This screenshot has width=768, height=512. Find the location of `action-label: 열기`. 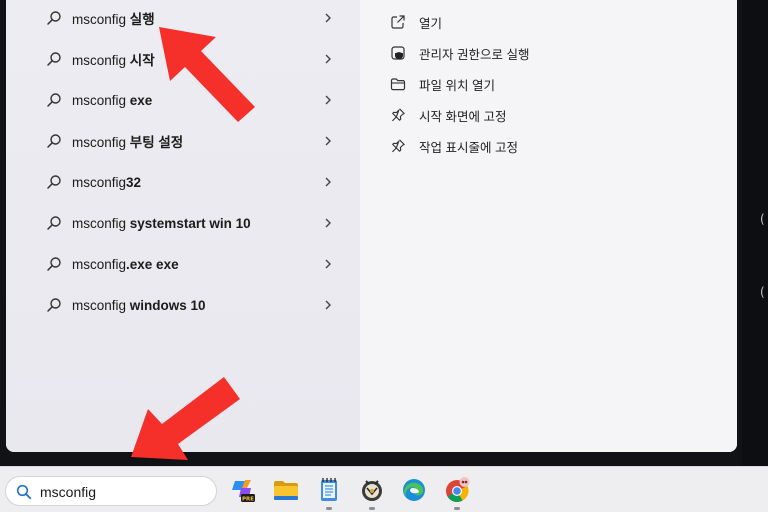

action-label: 열기 is located at coordinates (431, 23).